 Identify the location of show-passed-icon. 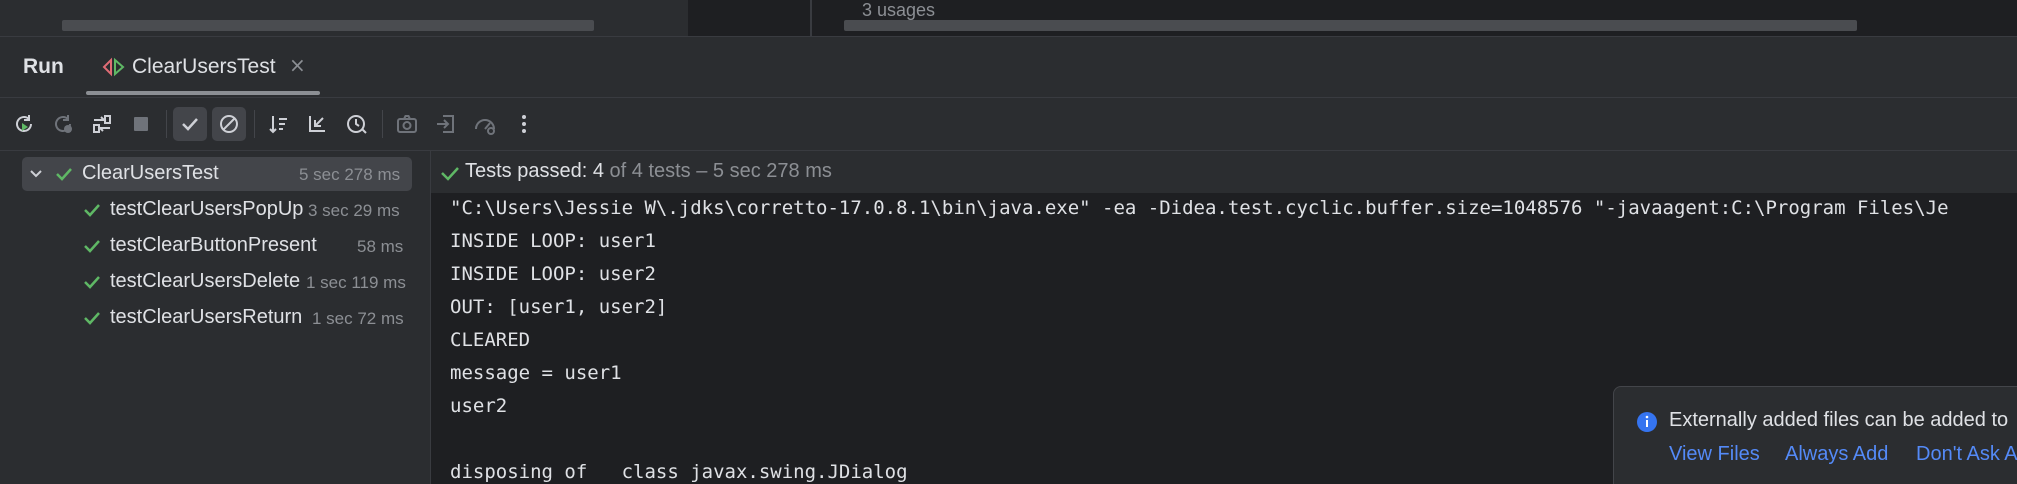
(190, 124).